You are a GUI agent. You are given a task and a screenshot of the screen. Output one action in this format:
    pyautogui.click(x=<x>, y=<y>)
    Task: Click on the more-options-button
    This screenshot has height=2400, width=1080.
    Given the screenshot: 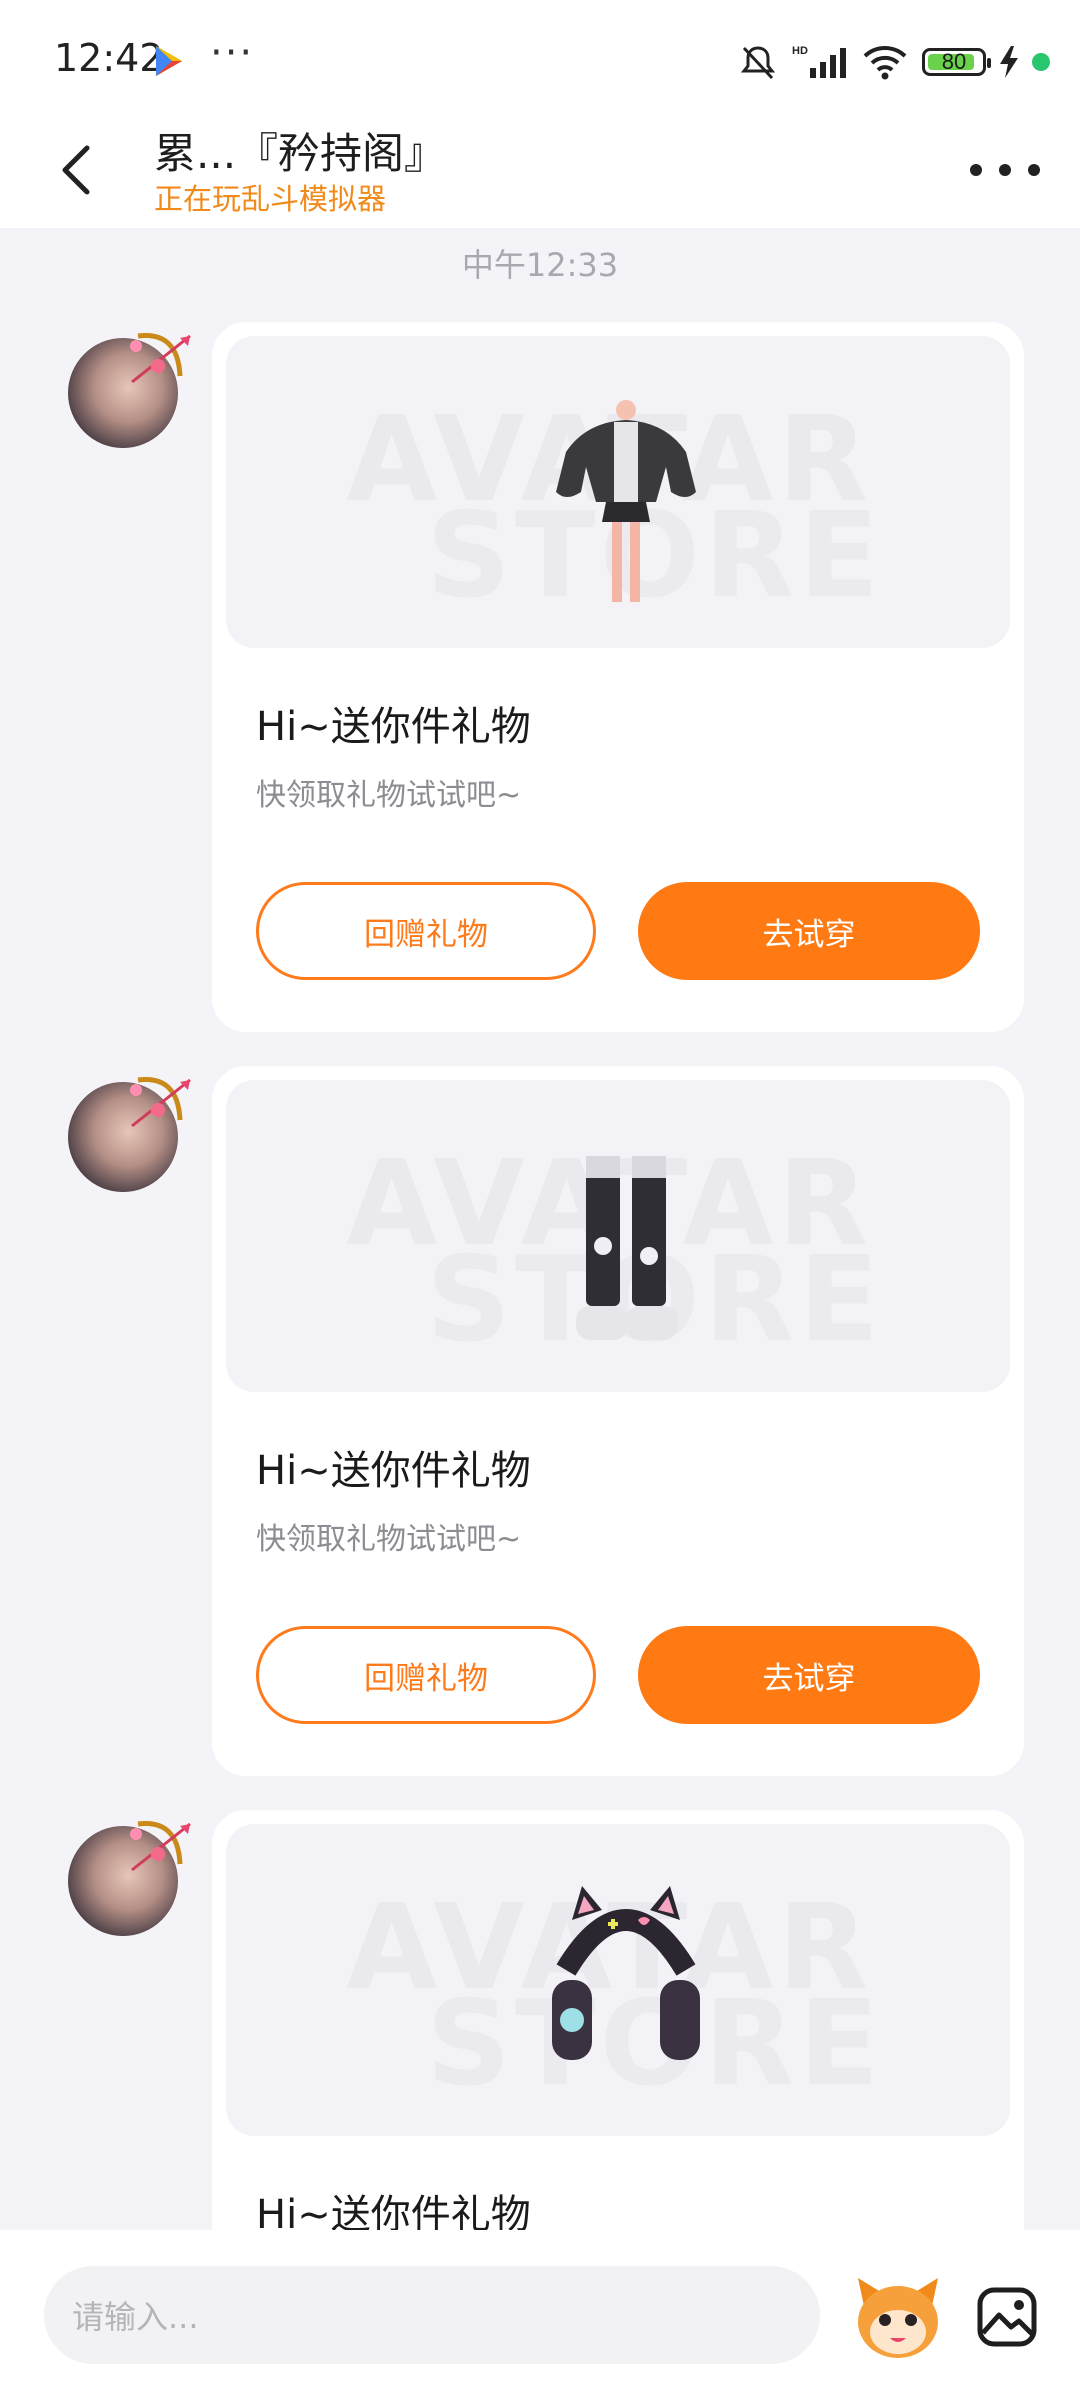 What is the action you would take?
    pyautogui.click(x=1005, y=170)
    